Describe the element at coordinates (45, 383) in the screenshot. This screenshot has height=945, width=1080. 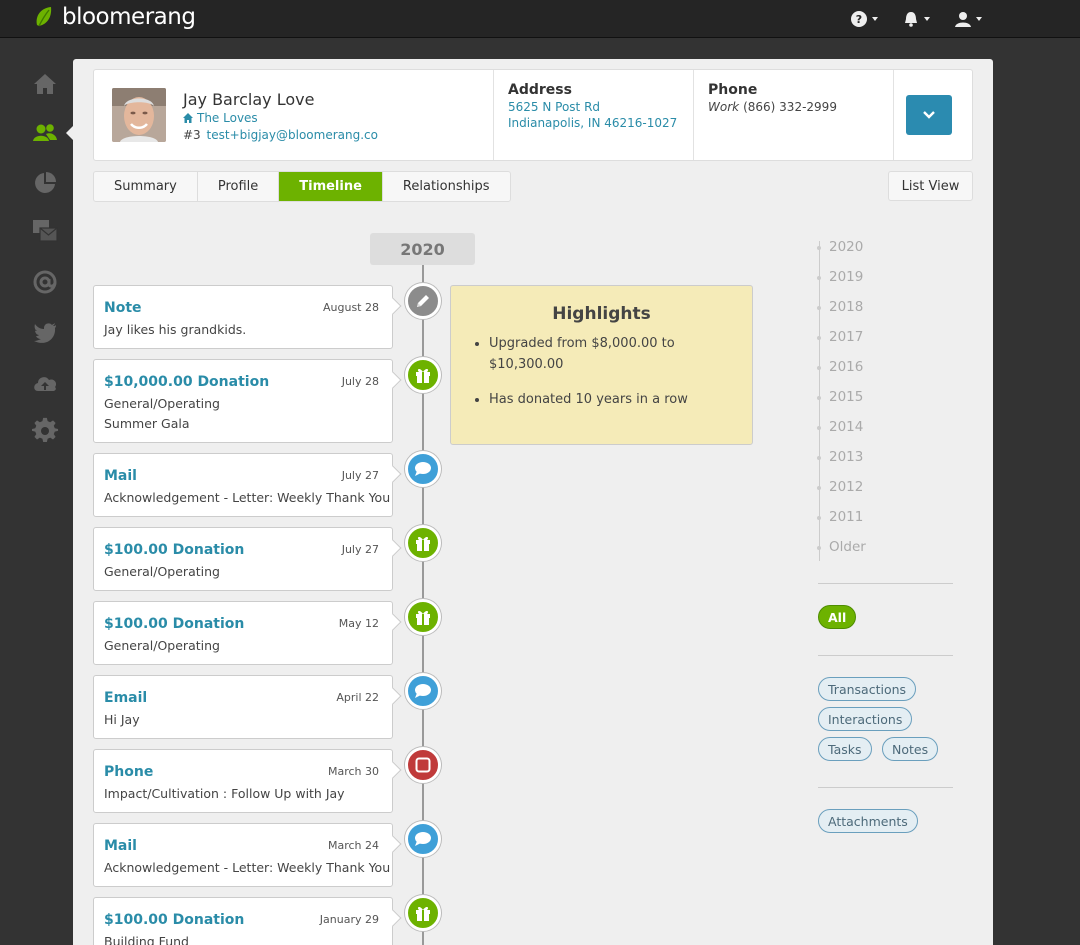
I see `nav-import` at that location.